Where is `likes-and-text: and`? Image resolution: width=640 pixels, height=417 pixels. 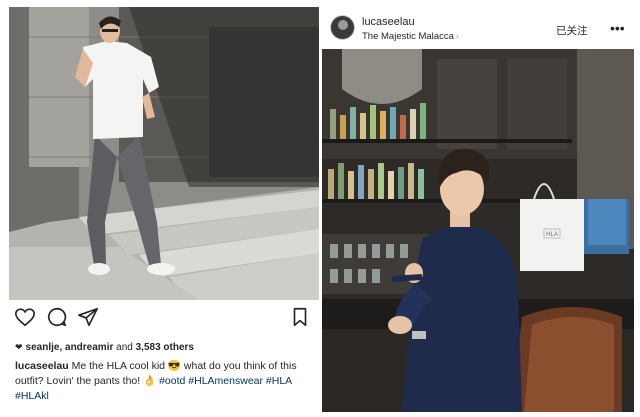
likes-and-text: and is located at coordinates (124, 347).